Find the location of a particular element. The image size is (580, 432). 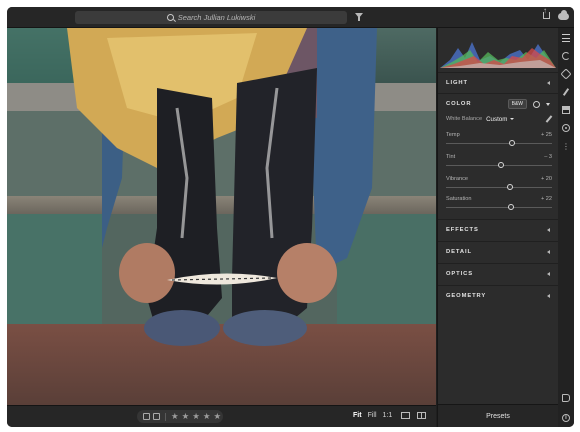

view-fill-button: Fill is located at coordinates (372, 415).